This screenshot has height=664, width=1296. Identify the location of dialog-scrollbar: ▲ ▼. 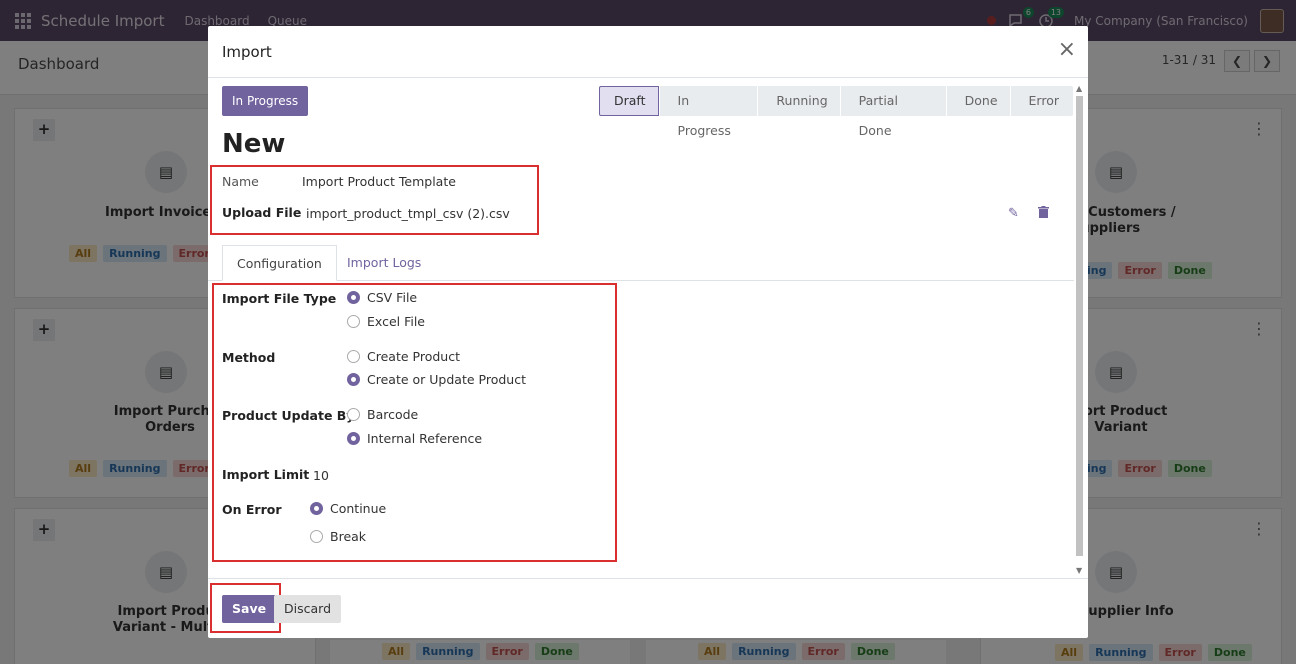
(1079, 331).